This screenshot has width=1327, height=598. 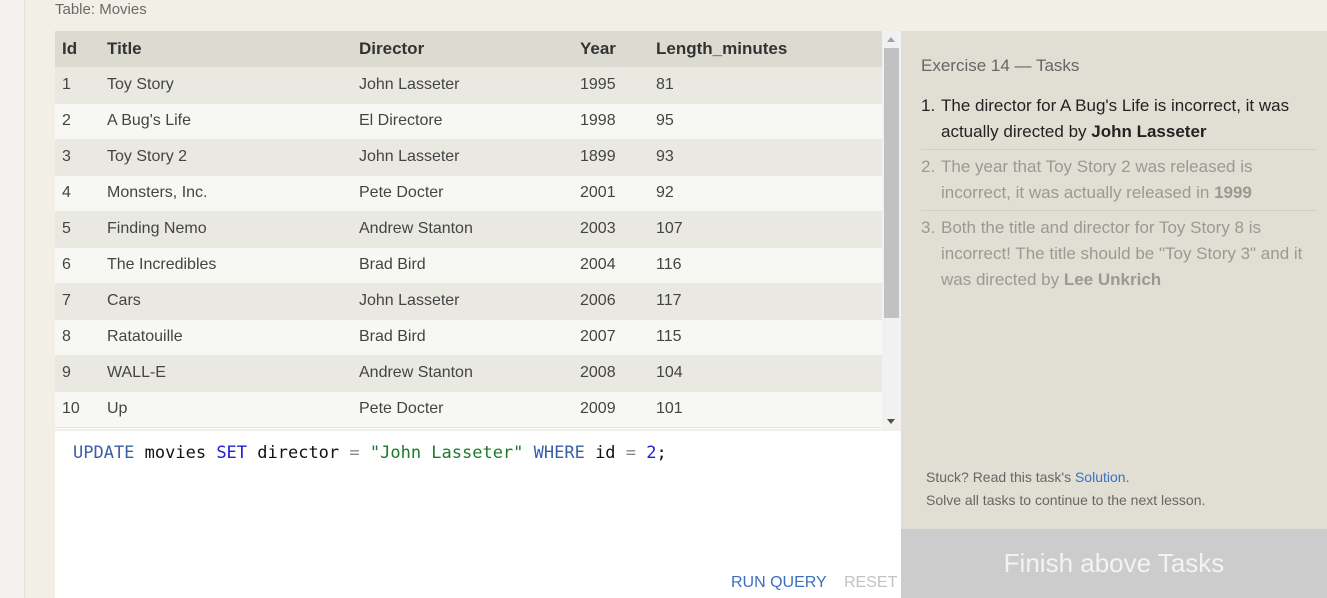 What do you see at coordinates (611, 85) in the screenshot?
I see `table-cell: 1995` at bounding box center [611, 85].